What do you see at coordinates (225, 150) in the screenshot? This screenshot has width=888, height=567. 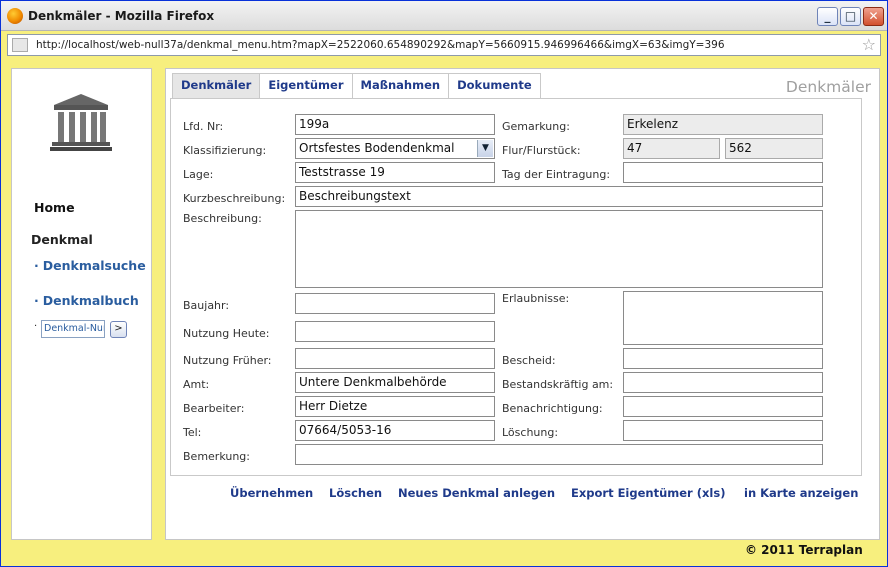 I see `klassifizierung-label: Klassifizierung:` at bounding box center [225, 150].